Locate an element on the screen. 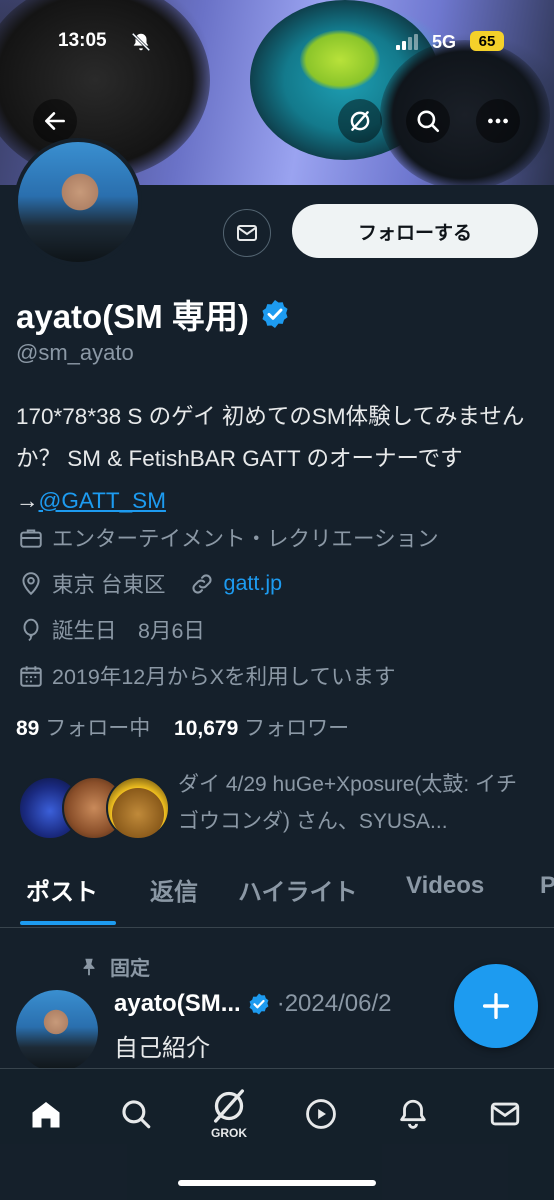 This screenshot has width=554, height=1200. home-indicator is located at coordinates (277, 1183).